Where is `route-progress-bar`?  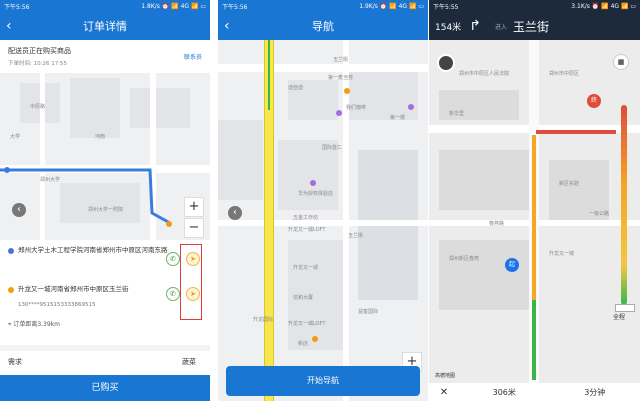
route-progress-bar is located at coordinates (624, 205).